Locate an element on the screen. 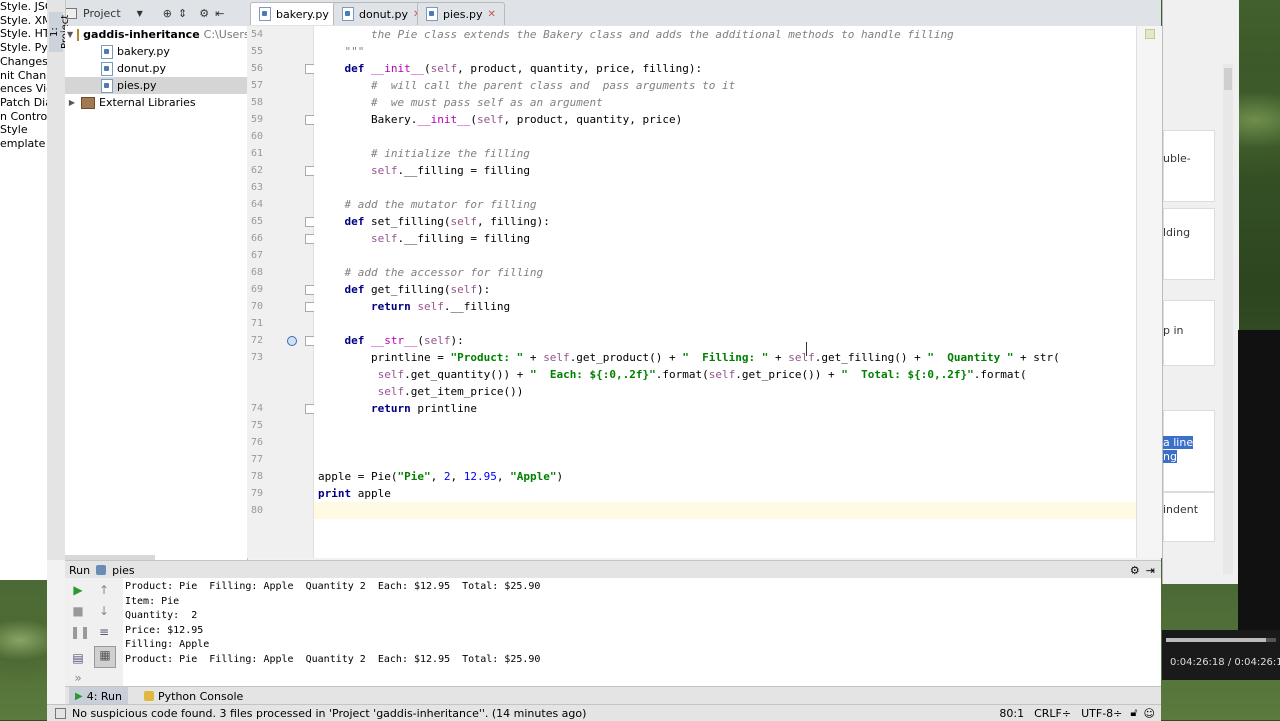 This screenshot has width=1280, height=721. tree-file-label: bakery.py is located at coordinates (143, 51).